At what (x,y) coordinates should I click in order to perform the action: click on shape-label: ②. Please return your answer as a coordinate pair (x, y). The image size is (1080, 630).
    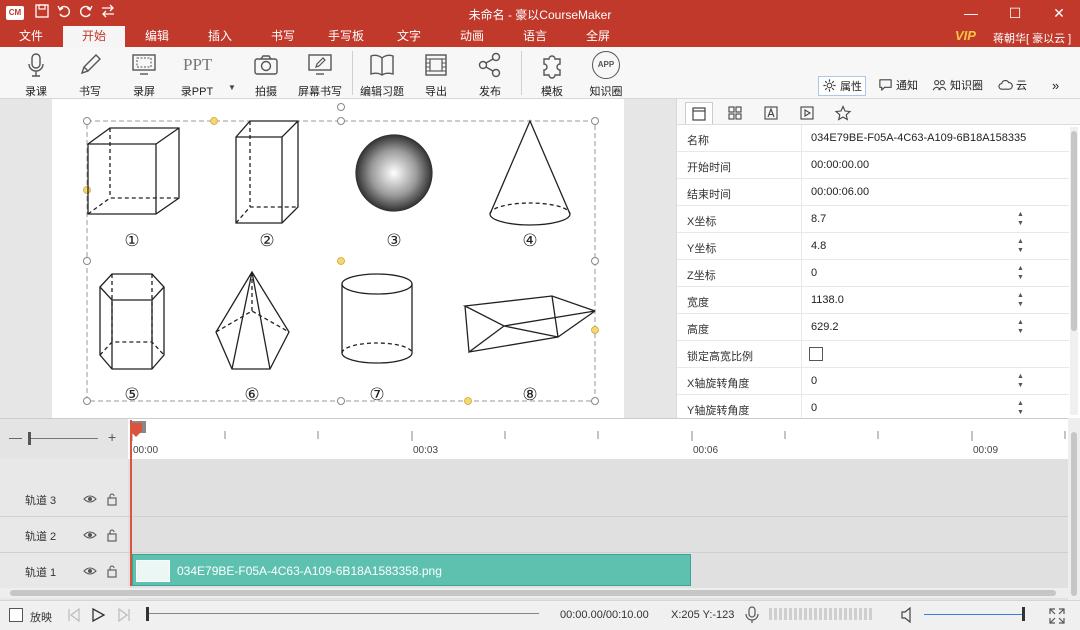
    Looking at the image, I should click on (266, 241).